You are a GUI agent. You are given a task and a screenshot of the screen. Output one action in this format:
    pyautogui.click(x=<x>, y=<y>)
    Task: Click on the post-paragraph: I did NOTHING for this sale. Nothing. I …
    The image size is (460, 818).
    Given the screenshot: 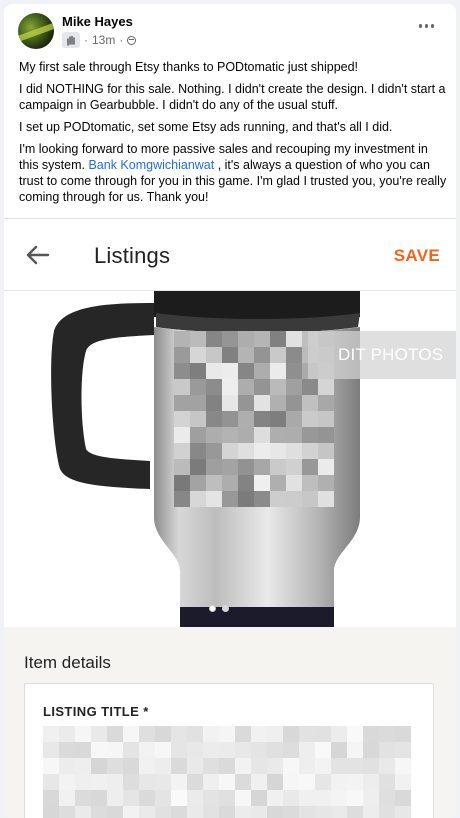 What is the action you would take?
    pyautogui.click(x=234, y=97)
    